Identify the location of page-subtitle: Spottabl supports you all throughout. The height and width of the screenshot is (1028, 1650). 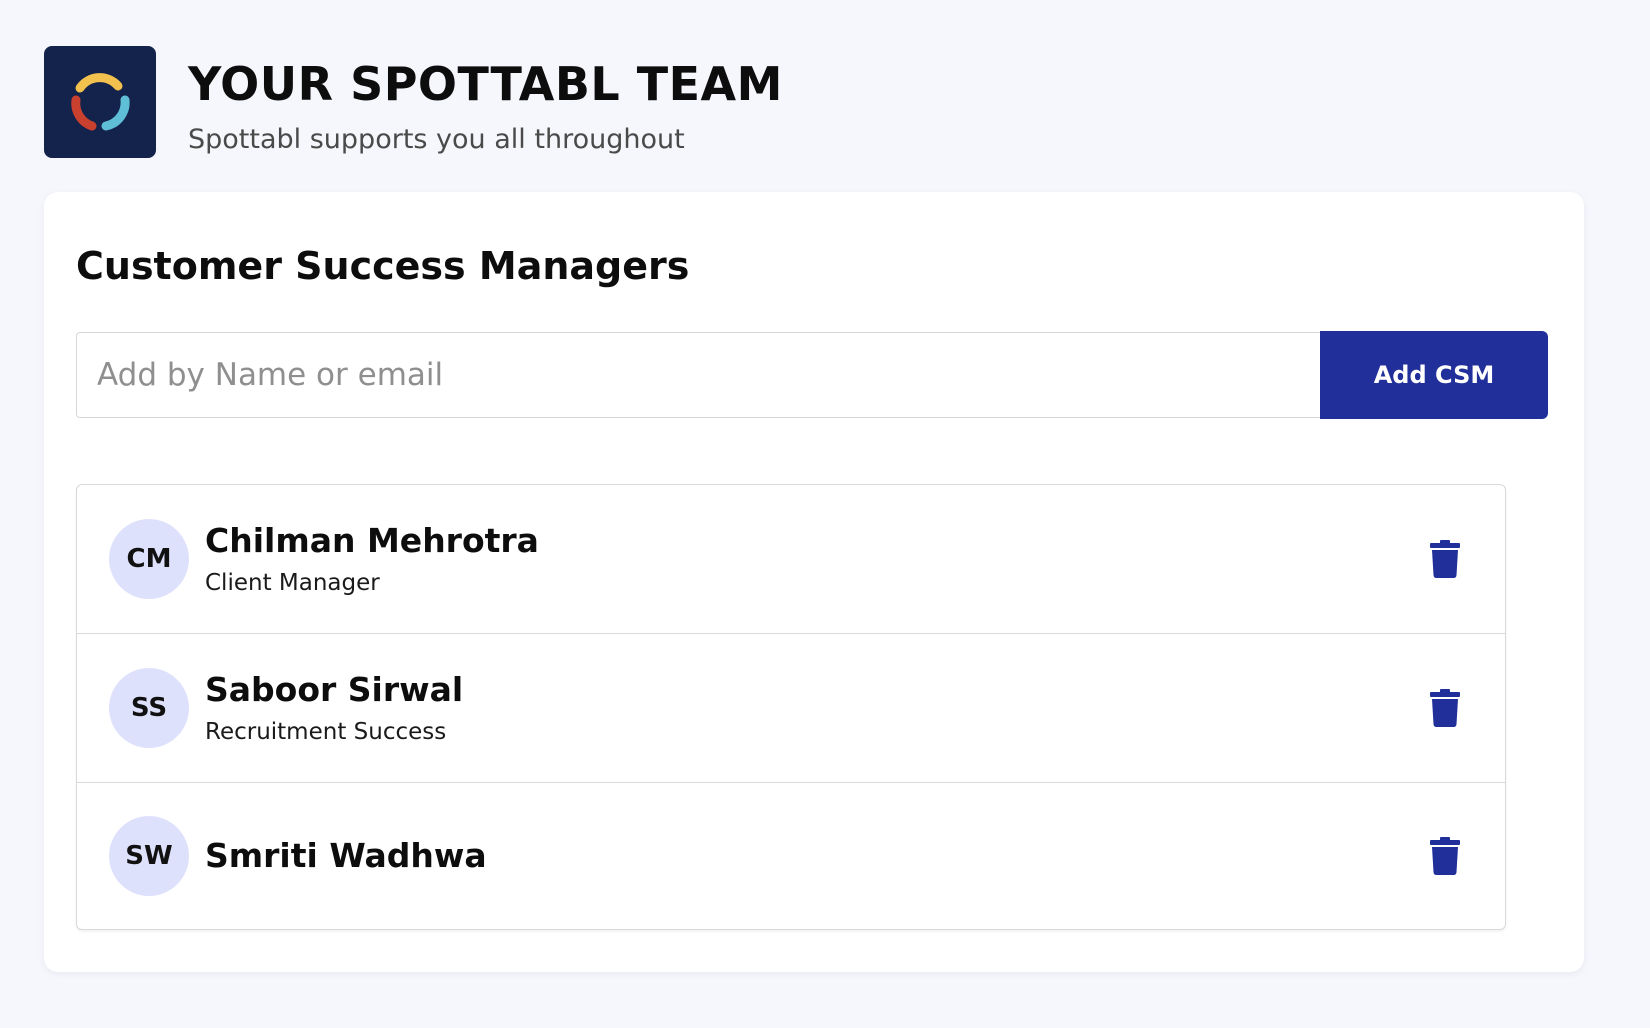
(436, 139).